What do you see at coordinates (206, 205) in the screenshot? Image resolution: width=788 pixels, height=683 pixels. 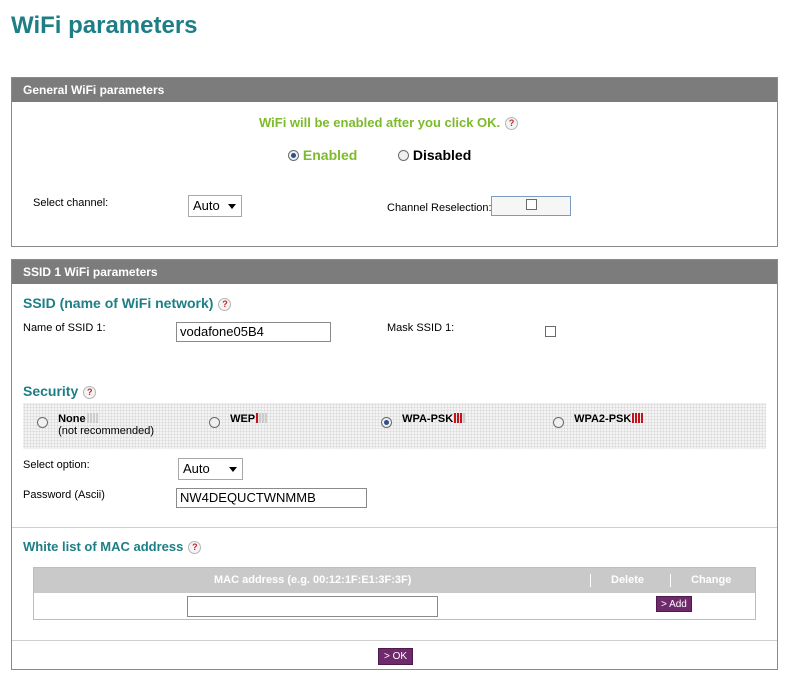 I see `channel-select-value: Auto` at bounding box center [206, 205].